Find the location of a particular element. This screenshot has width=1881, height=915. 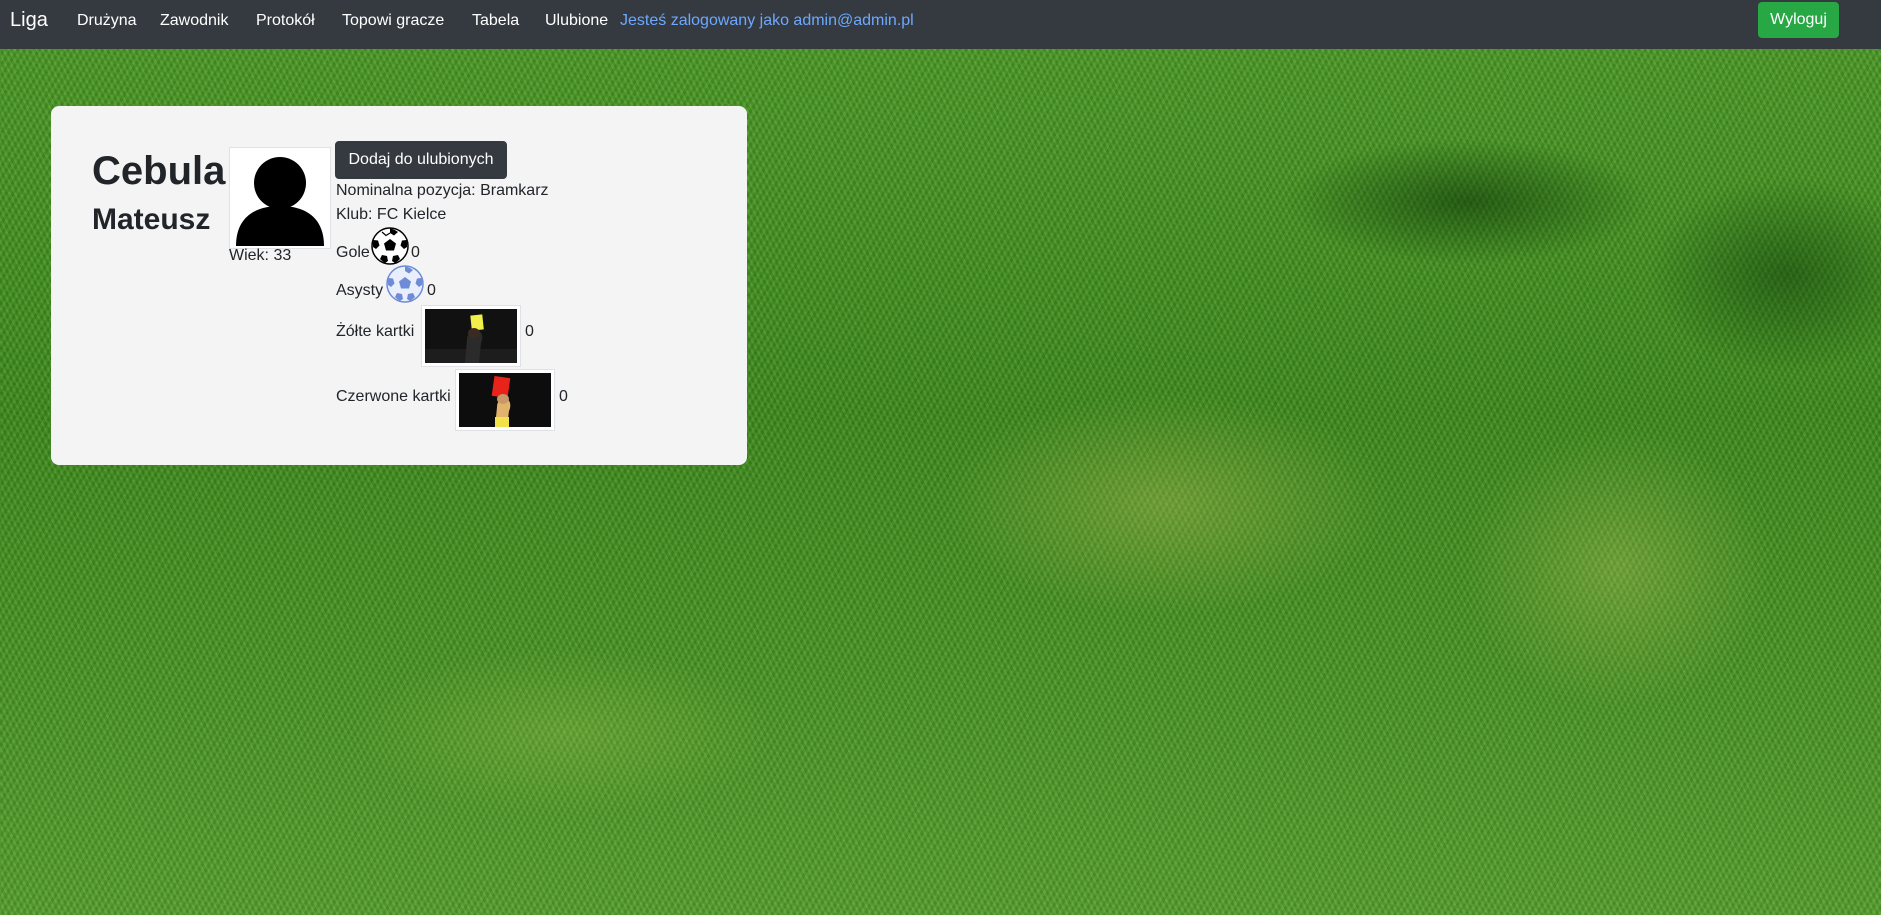

red-card-photo is located at coordinates (505, 400).